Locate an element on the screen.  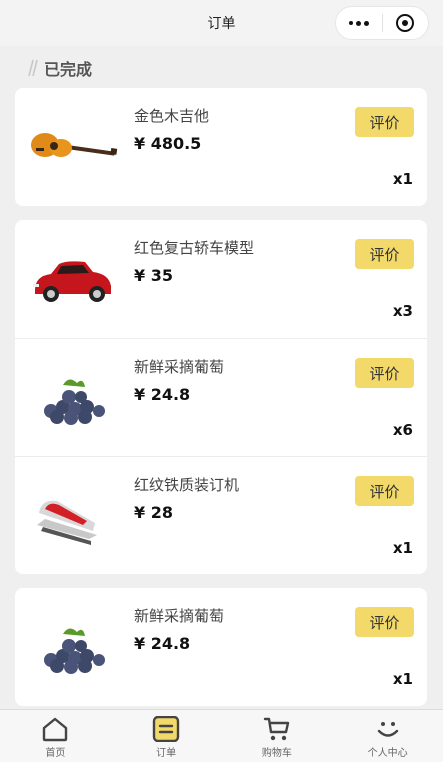
order-card: 金色木吉他 ¥ 480.5 评价 x1 is located at coordinates (221, 147).